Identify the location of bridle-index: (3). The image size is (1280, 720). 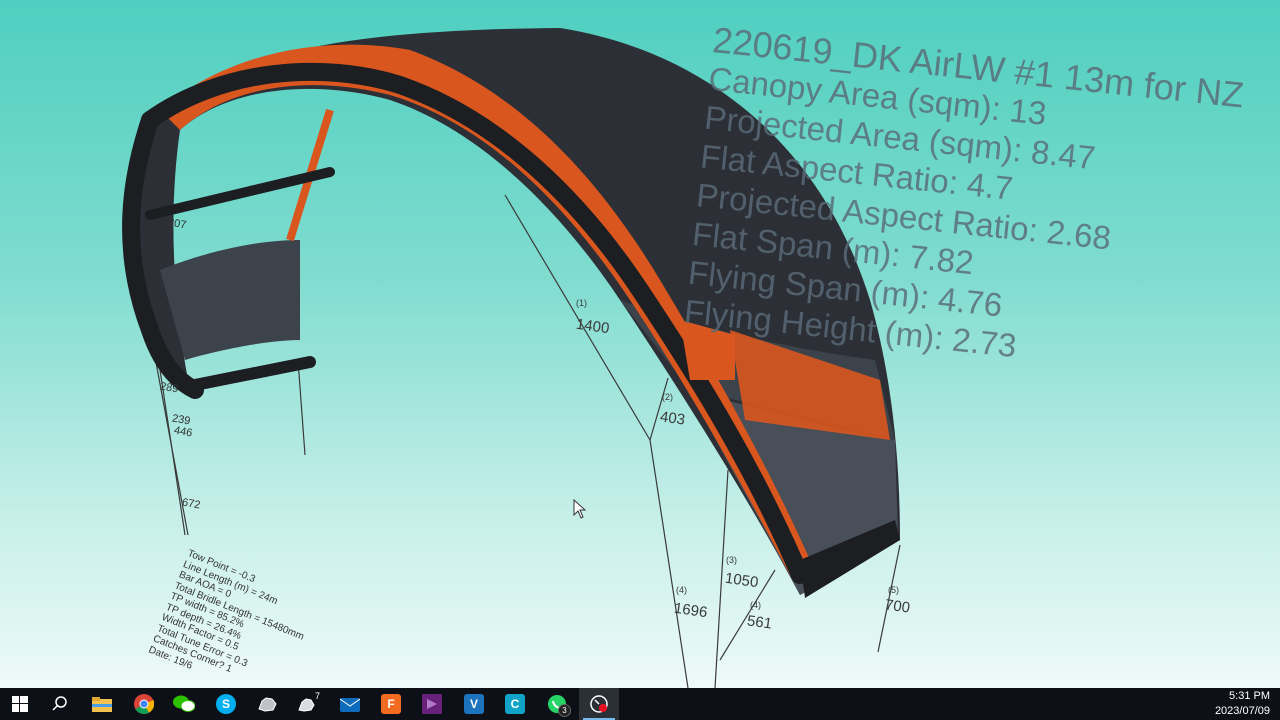
(731, 560).